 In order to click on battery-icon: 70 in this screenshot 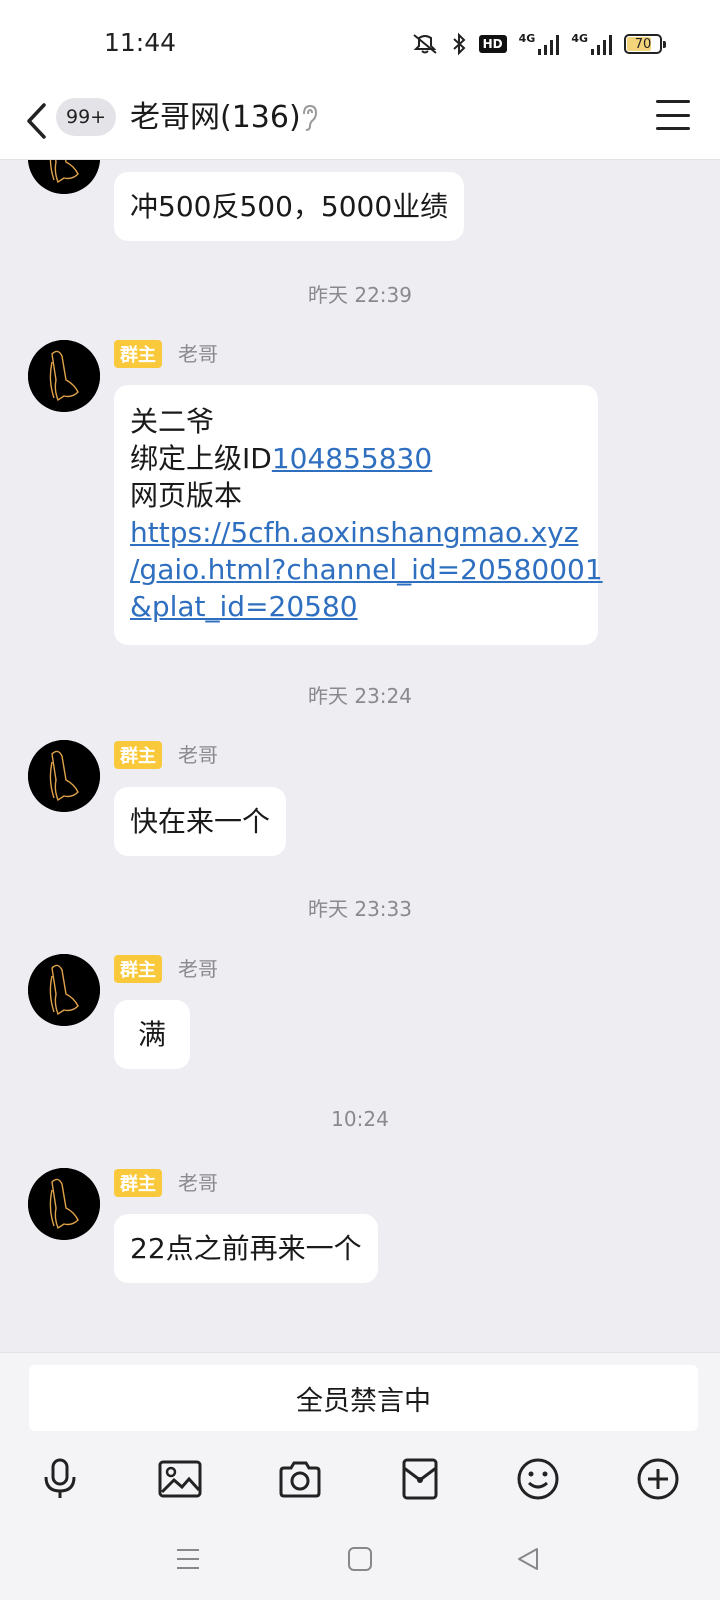, I will do `click(645, 44)`.